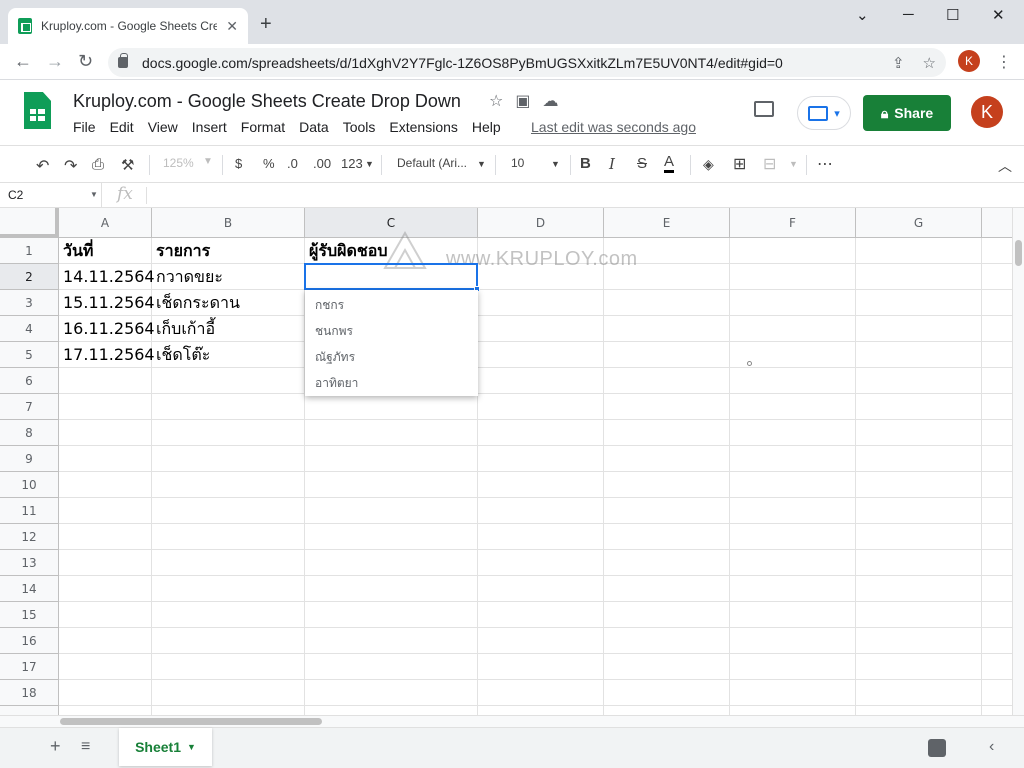 Image resolution: width=1024 pixels, height=768 pixels. What do you see at coordinates (123, 60) in the screenshot?
I see `lock-icon` at bounding box center [123, 60].